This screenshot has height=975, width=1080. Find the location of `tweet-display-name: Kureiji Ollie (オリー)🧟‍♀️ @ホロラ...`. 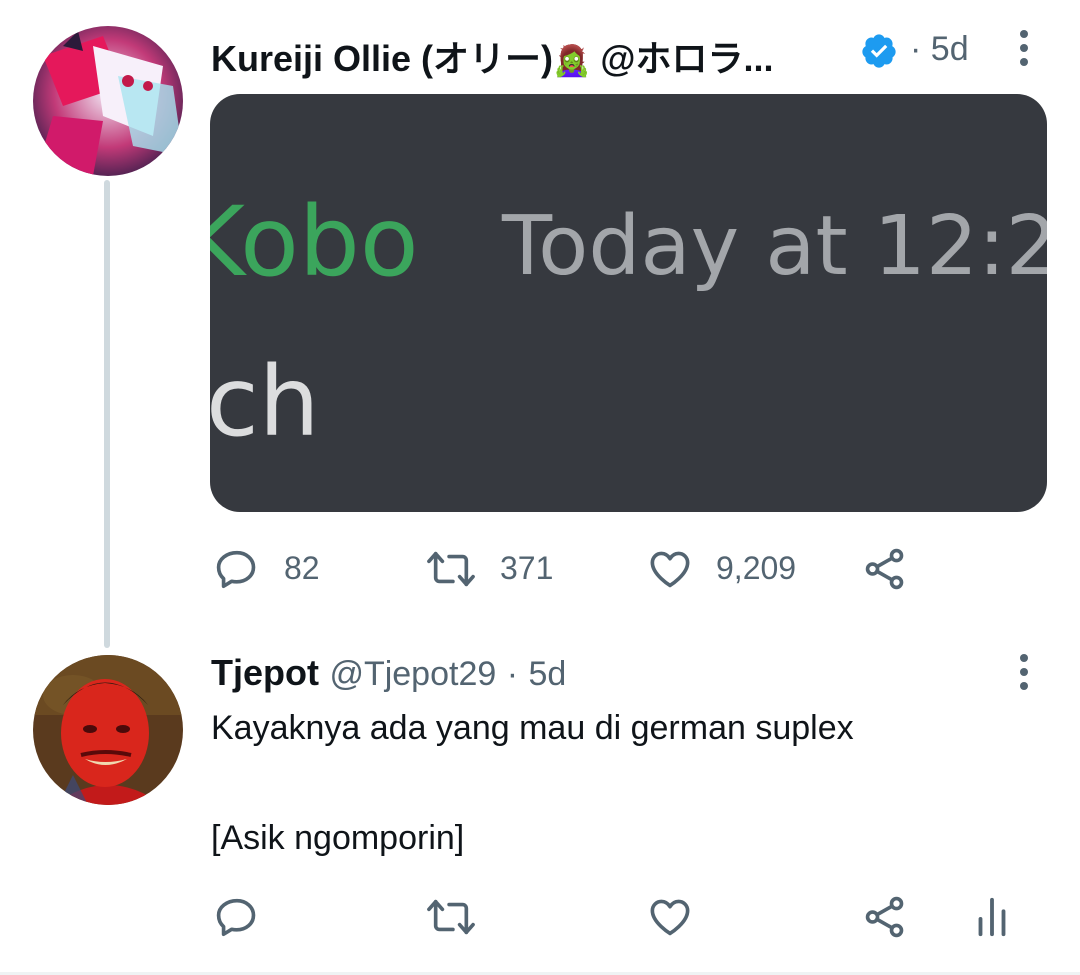

tweet-display-name: Kureiji Ollie (オリー)🧟‍♀️ @ホロラ... is located at coordinates (492, 56).